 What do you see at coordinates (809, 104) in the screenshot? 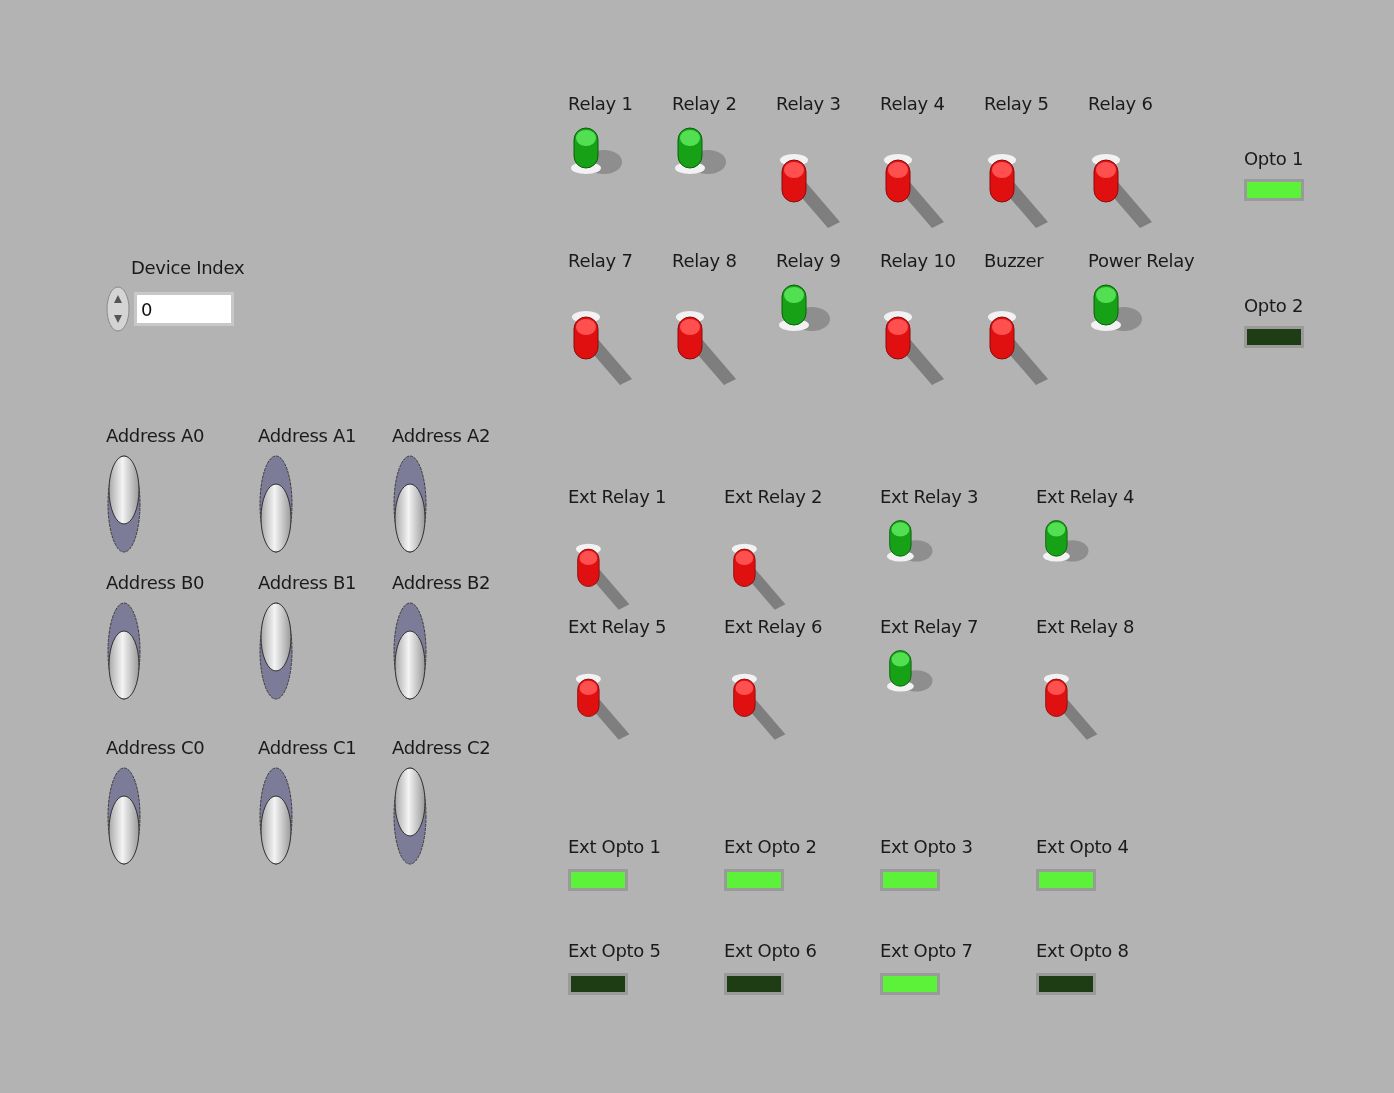
I see `switch-label: Relay 3` at bounding box center [809, 104].